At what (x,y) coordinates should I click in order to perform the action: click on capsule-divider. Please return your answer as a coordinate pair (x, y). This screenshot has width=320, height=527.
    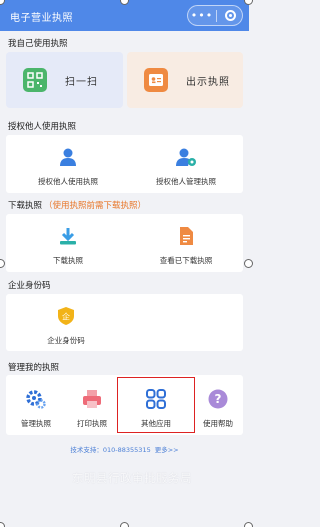
    Looking at the image, I should click on (216, 15).